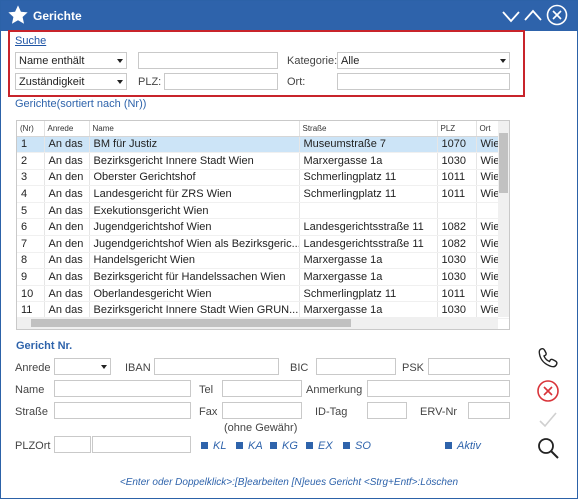 The height and width of the screenshot is (499, 578). Describe the element at coordinates (262, 410) in the screenshot. I see `fax-input` at that location.